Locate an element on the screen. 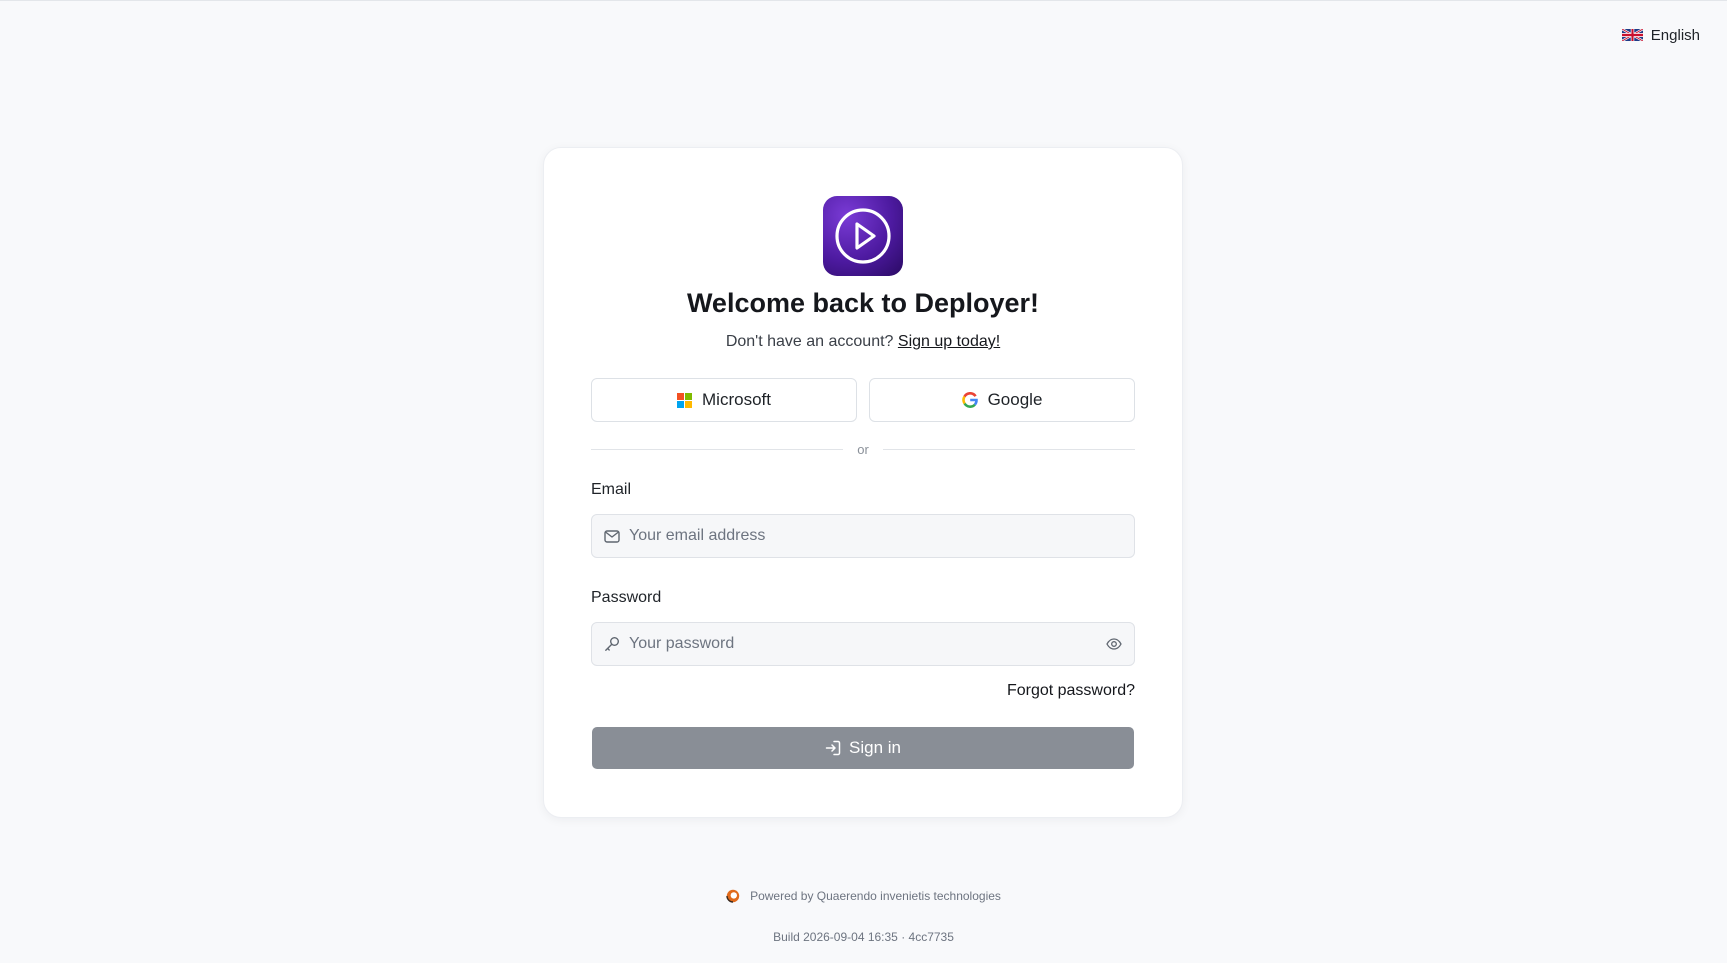  uk-flag-icon is located at coordinates (1632, 35).